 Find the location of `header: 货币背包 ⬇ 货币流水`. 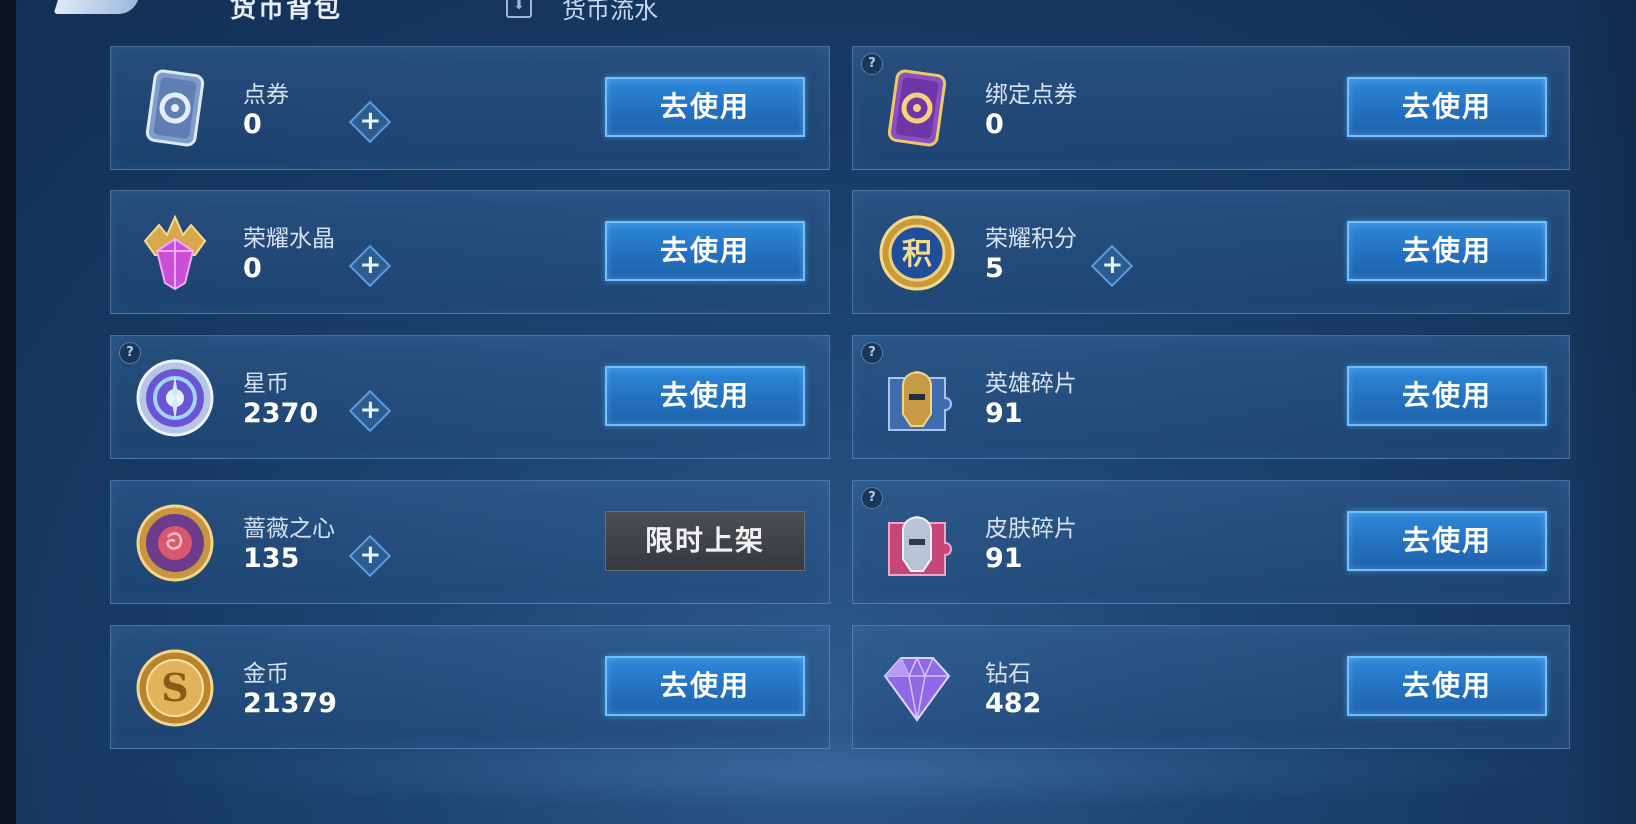

header: 货币背包 ⬇ 货币流水 is located at coordinates (818, 15).